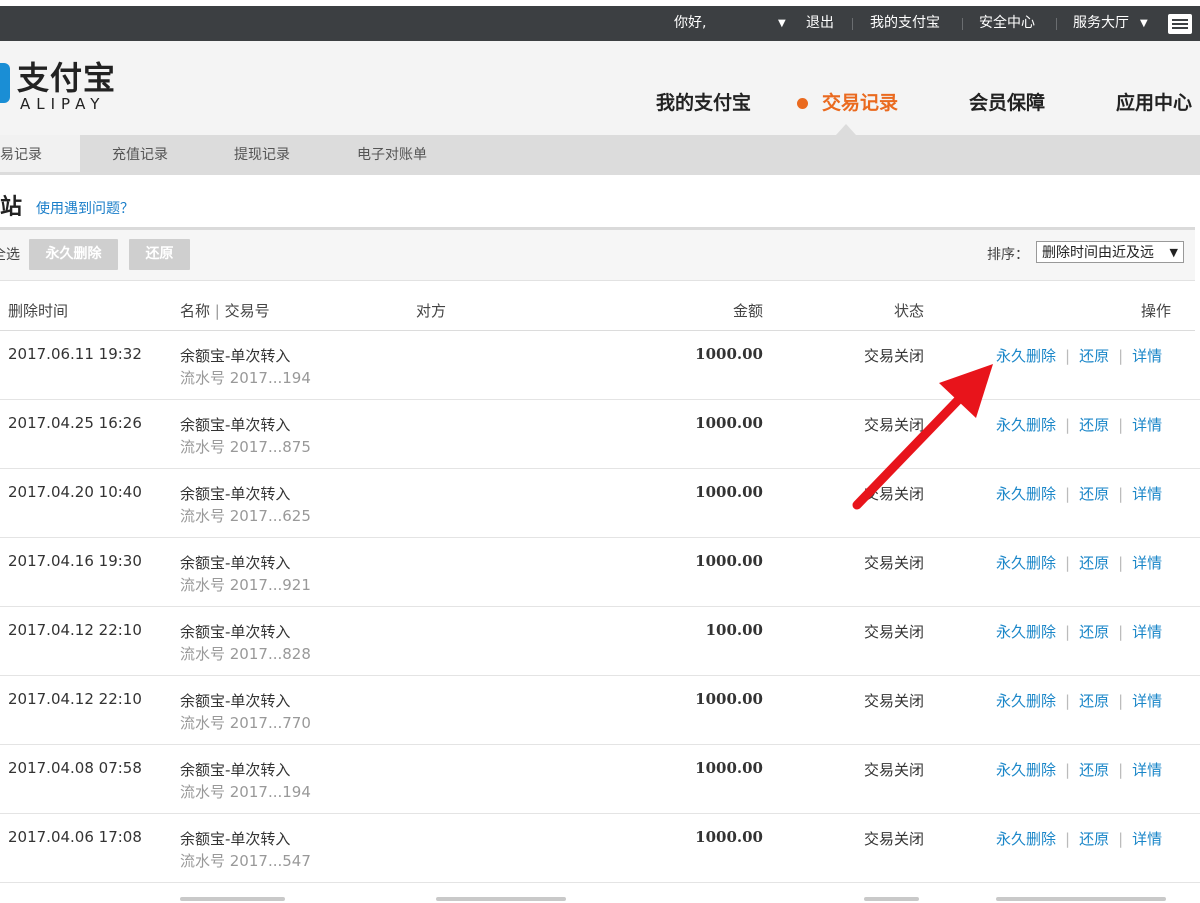 The width and height of the screenshot is (1200, 903). I want to click on sort-select-value: 删除时间由近及远, so click(1098, 253).